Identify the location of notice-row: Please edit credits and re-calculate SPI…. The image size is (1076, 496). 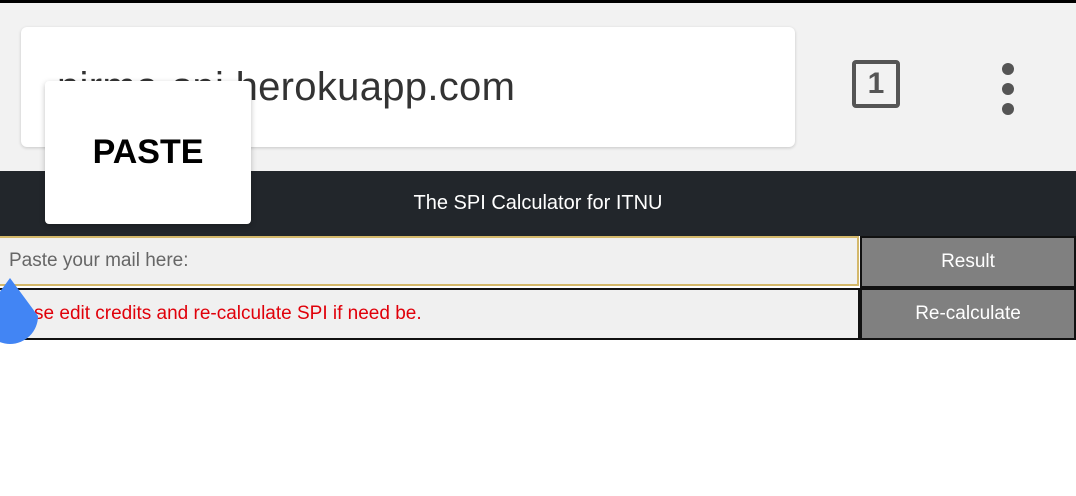
(430, 314).